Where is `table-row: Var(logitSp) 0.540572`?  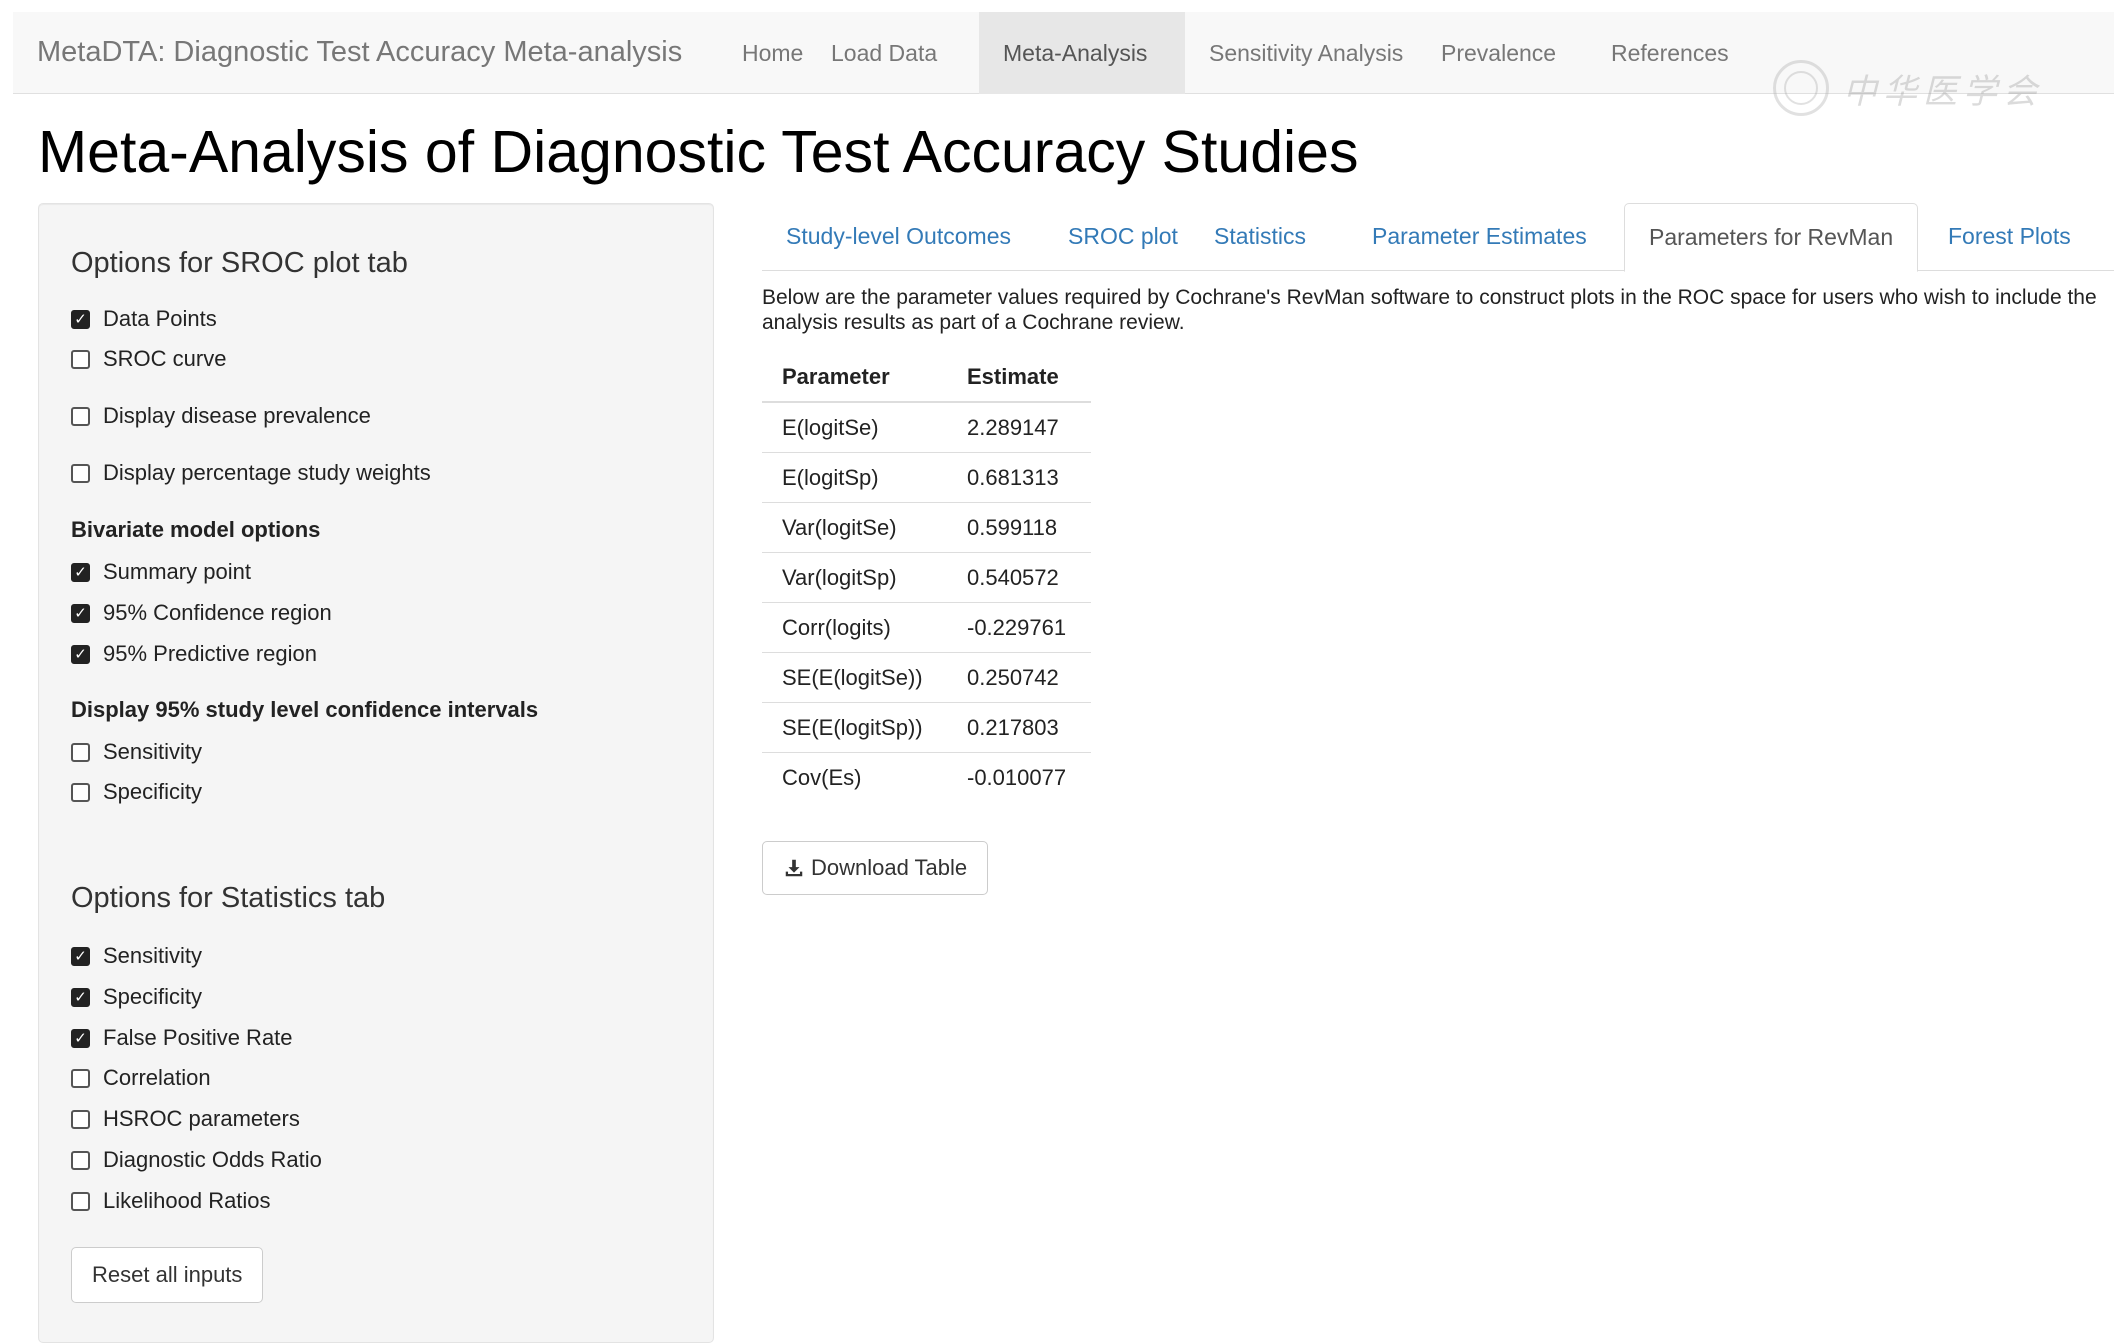 table-row: Var(logitSp) 0.540572 is located at coordinates (926, 577).